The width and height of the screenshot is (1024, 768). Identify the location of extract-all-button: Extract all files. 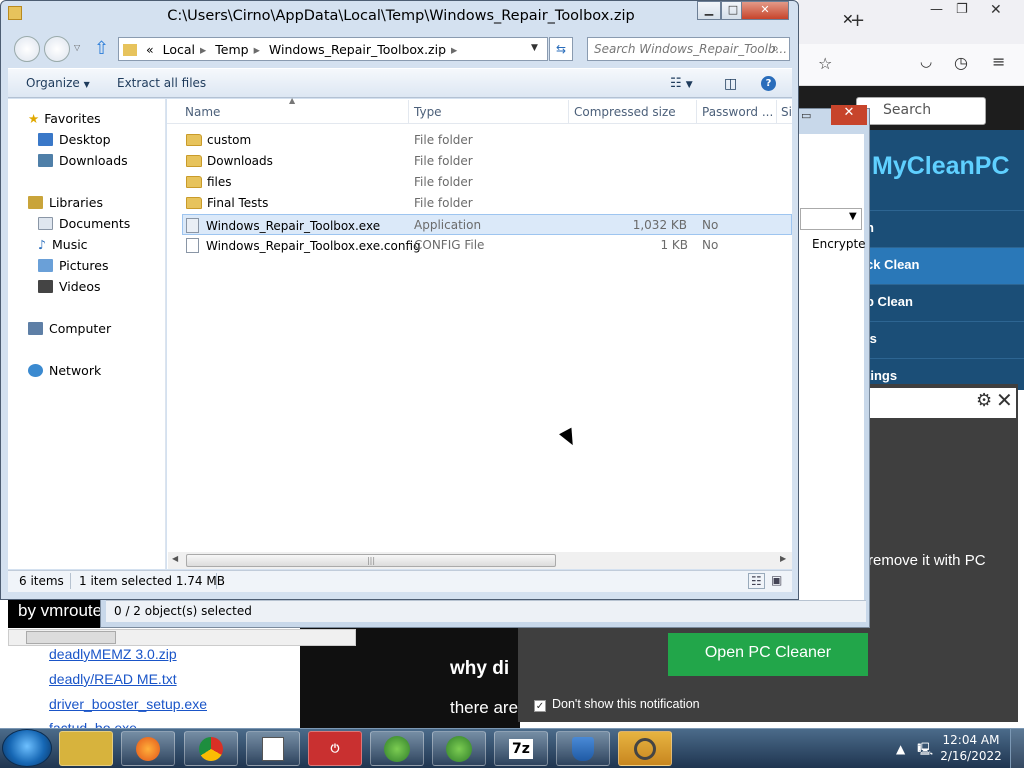
(161, 83).